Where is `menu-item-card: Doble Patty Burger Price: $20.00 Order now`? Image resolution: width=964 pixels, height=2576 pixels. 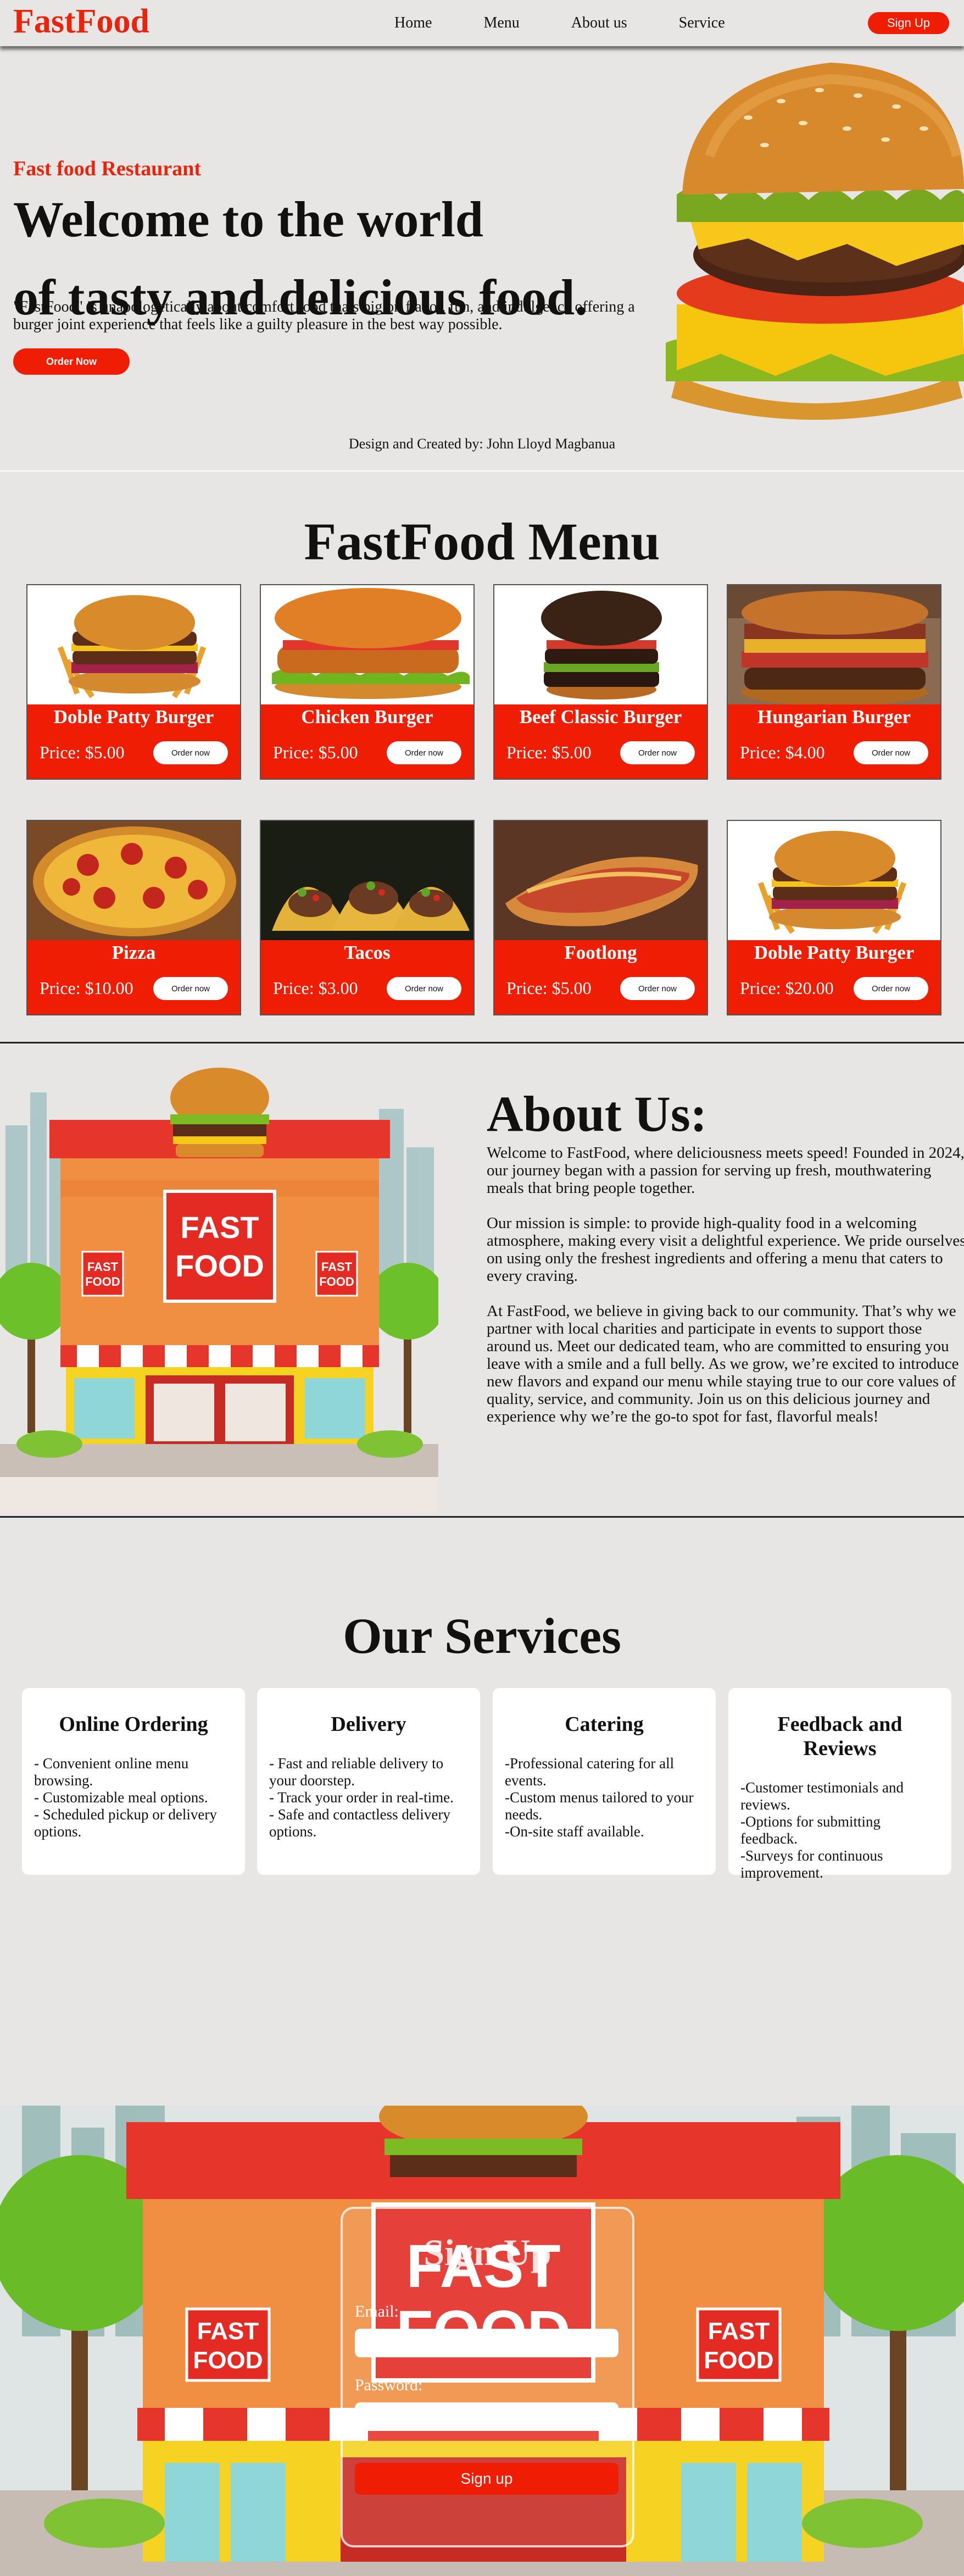
menu-item-card: Doble Patty Burger Price: $20.00 Order now is located at coordinates (834, 917).